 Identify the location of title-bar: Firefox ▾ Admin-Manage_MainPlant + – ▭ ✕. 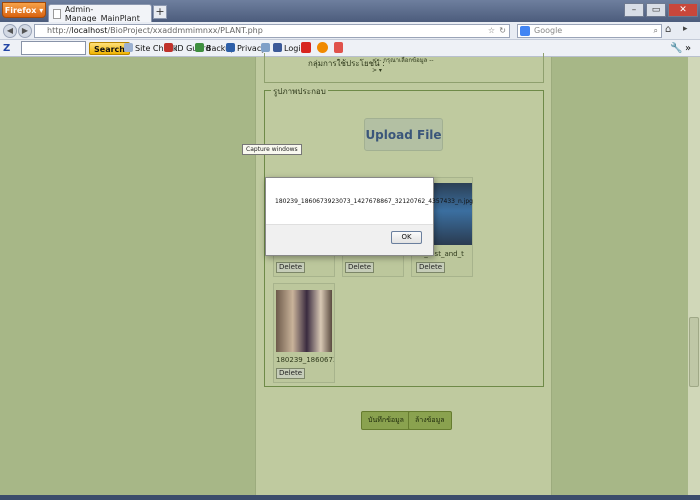
(350, 11).